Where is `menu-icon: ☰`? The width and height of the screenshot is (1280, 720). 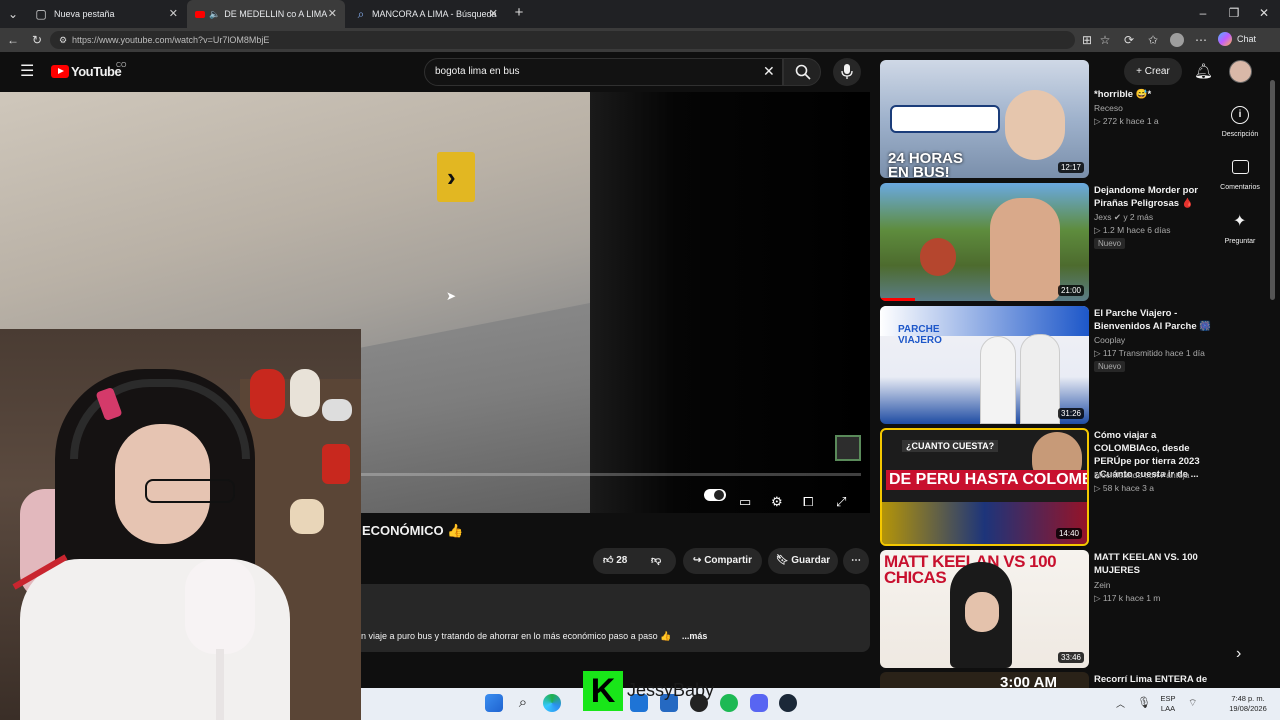
menu-icon: ☰ is located at coordinates (27, 72).